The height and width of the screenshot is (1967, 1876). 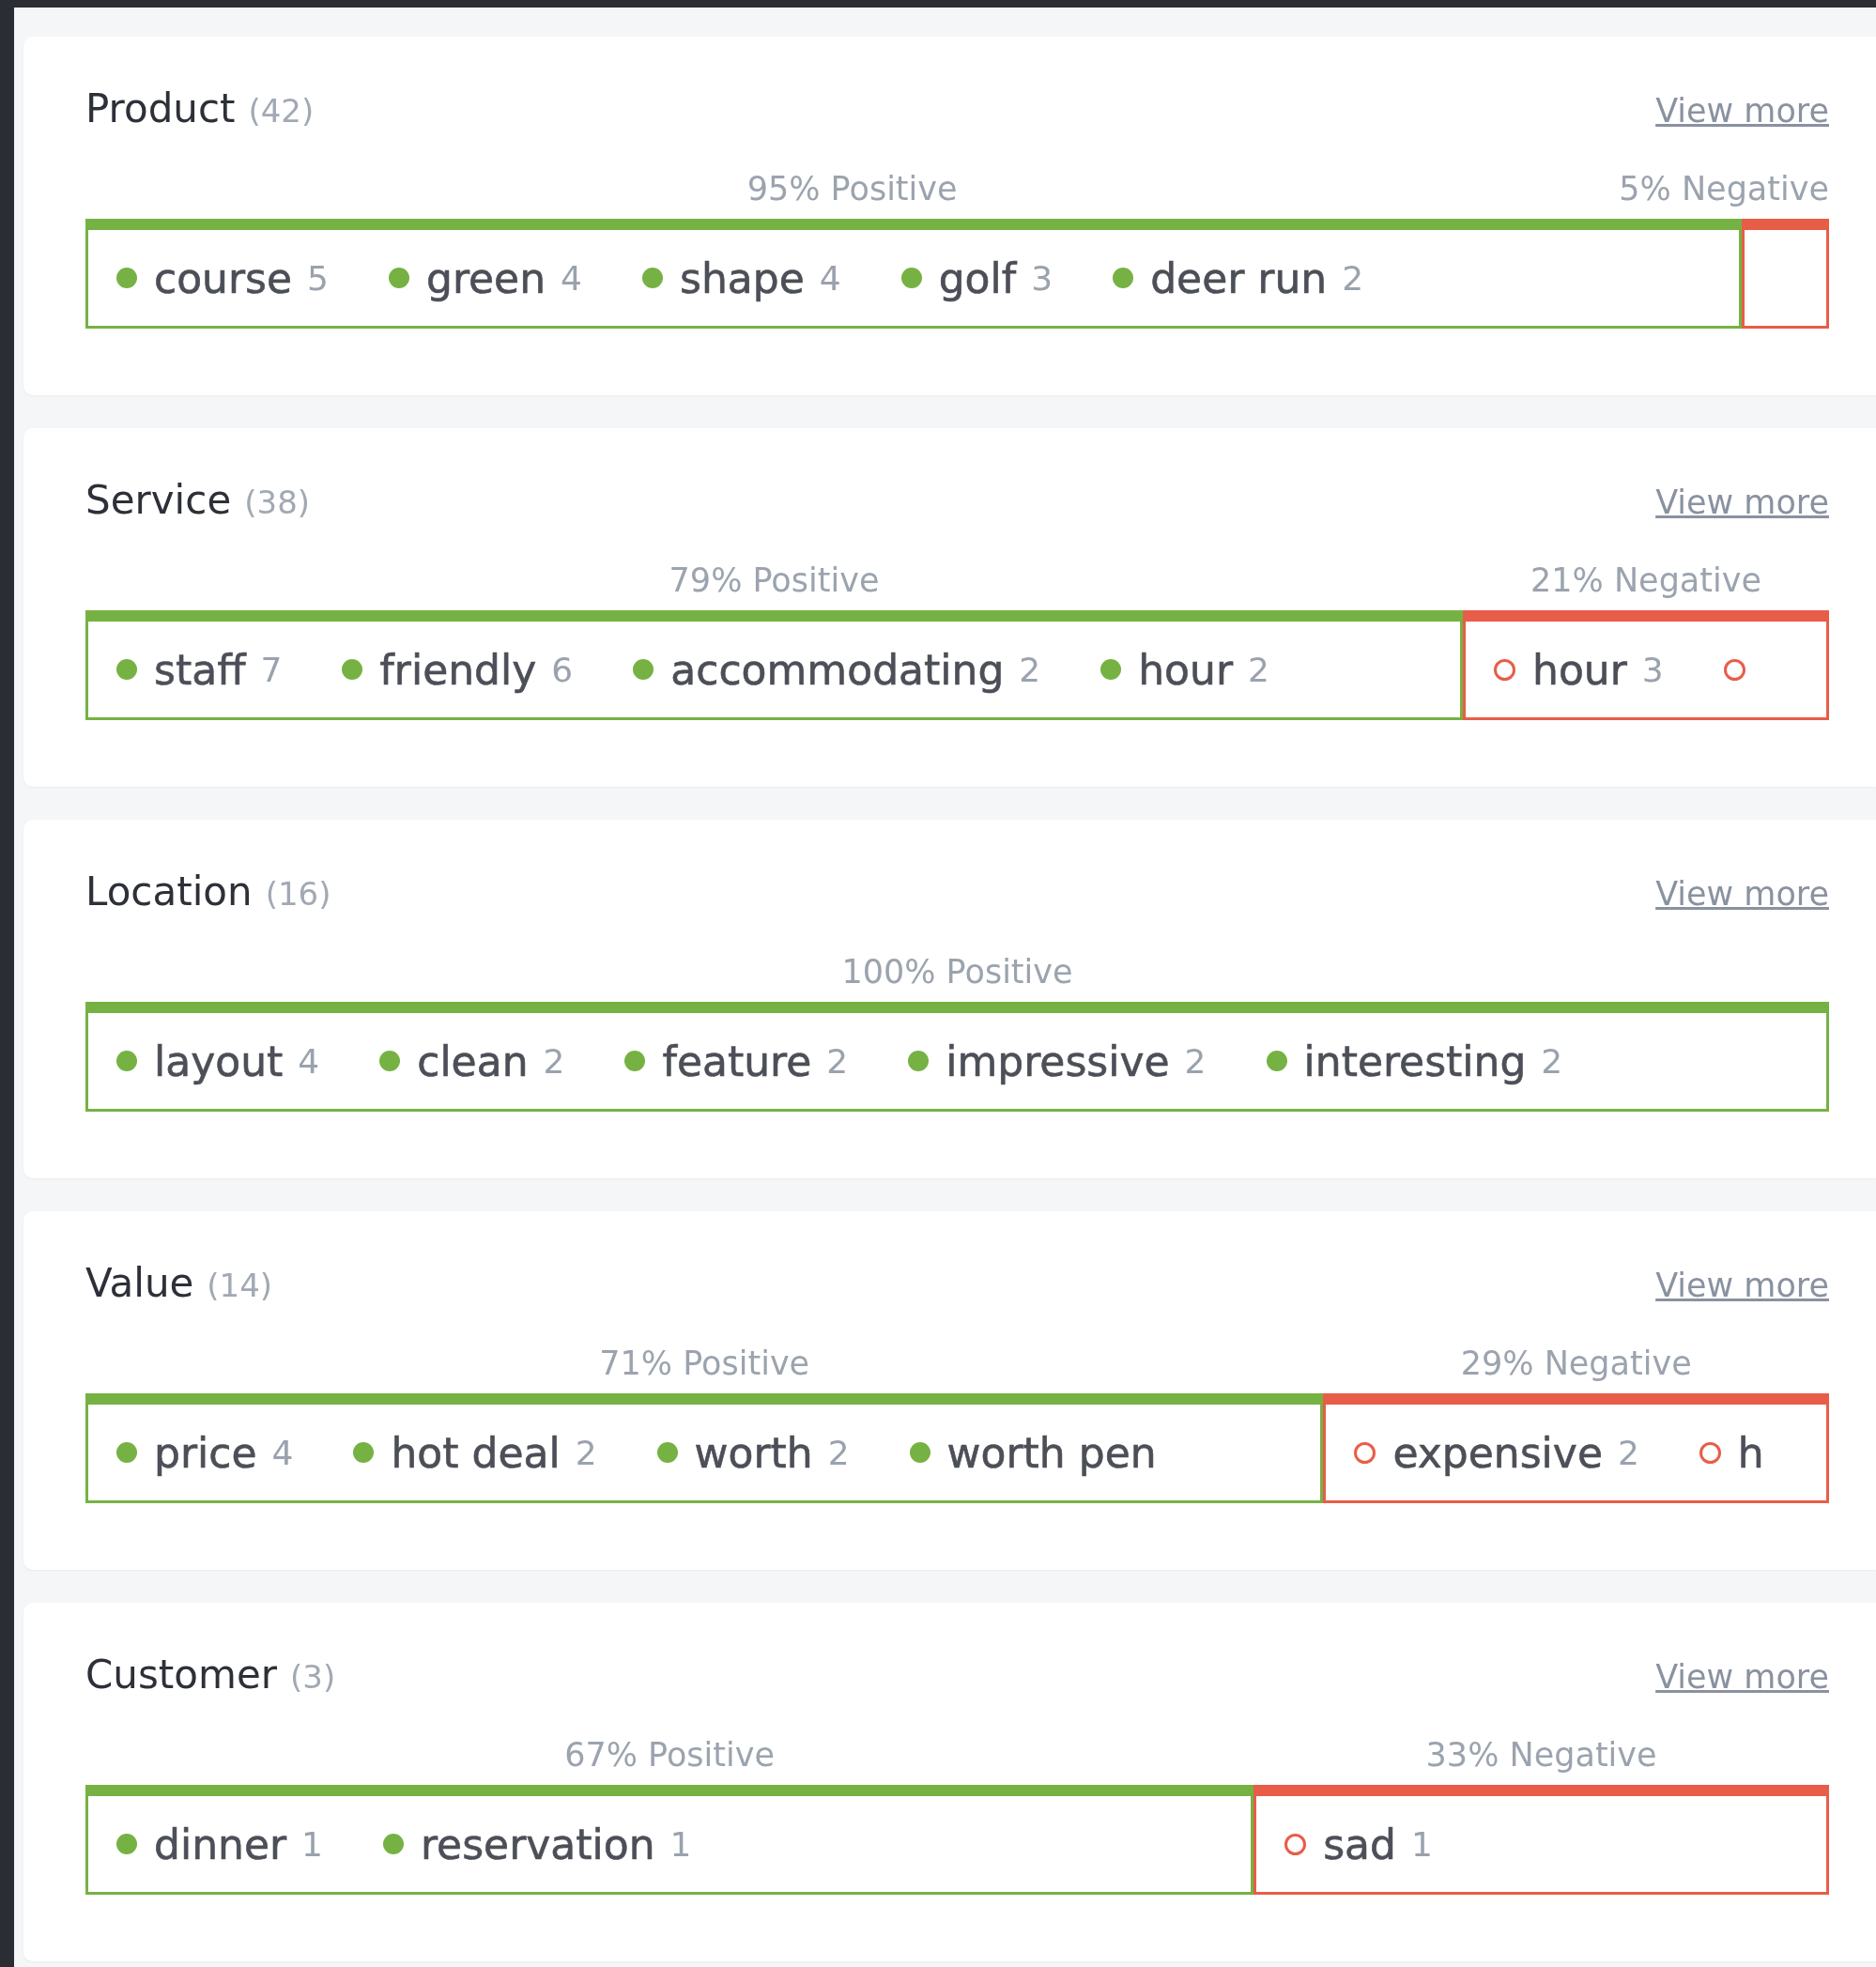 What do you see at coordinates (277, 502) in the screenshot?
I see `section-count: (38)` at bounding box center [277, 502].